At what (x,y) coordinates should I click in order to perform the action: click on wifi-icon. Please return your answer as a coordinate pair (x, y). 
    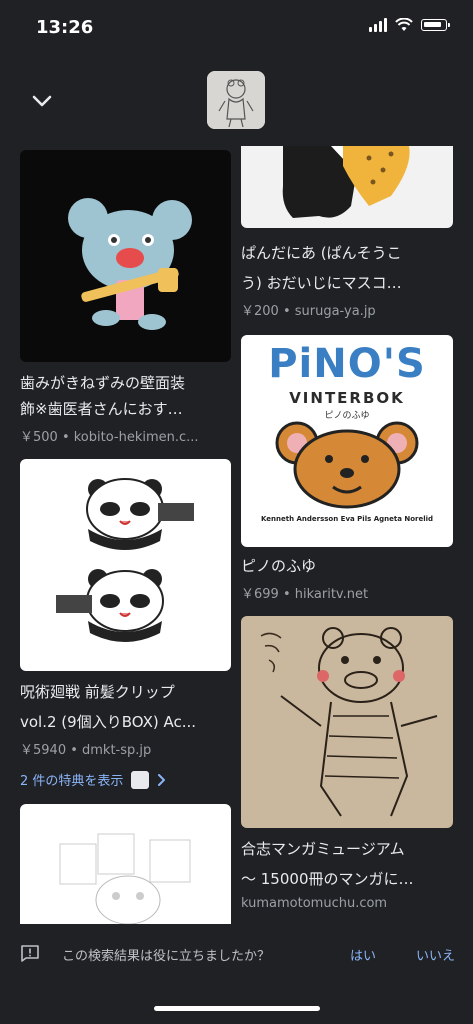
    Looking at the image, I should click on (404, 24).